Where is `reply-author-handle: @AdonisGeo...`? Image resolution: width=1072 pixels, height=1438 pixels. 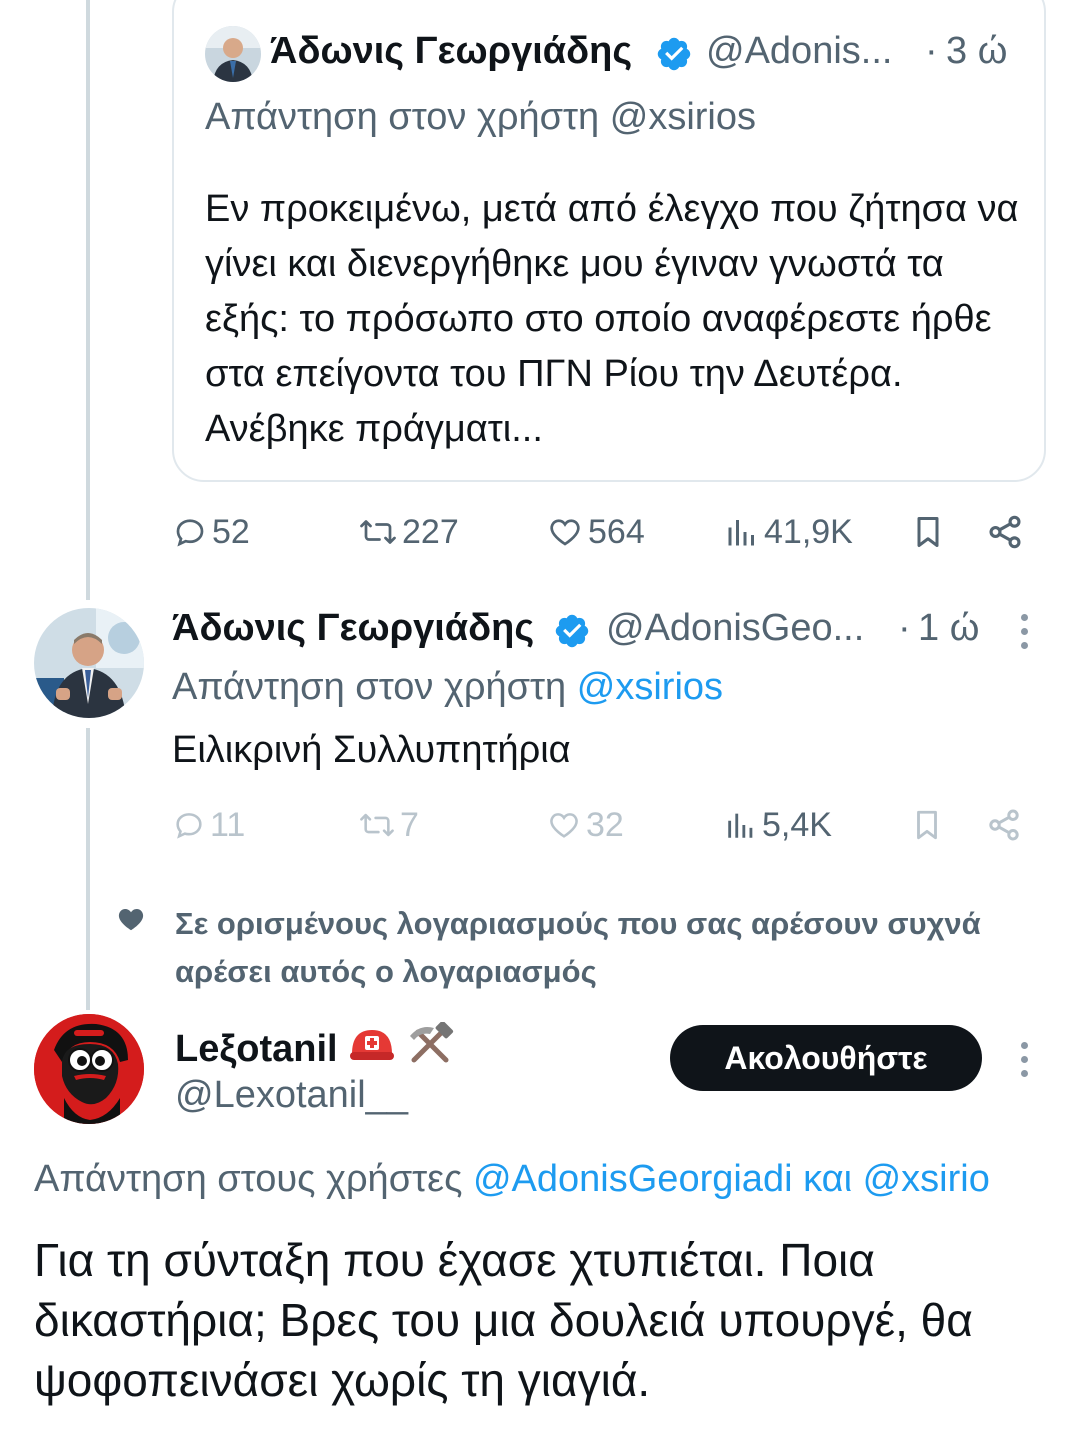 reply-author-handle: @AdonisGeo... is located at coordinates (735, 628).